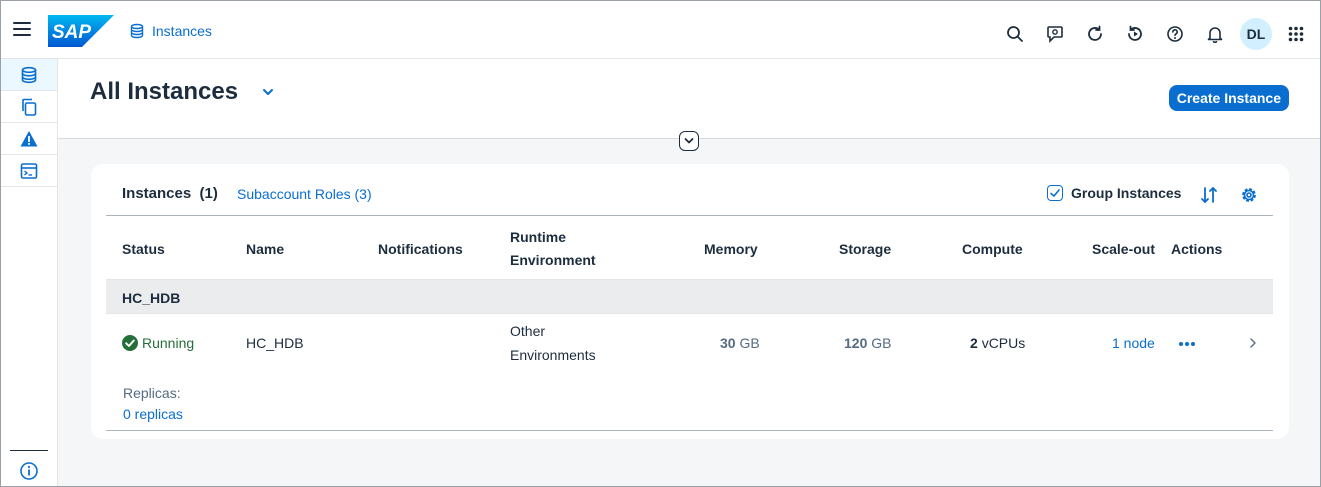  I want to click on page-title: All Instances, so click(164, 91).